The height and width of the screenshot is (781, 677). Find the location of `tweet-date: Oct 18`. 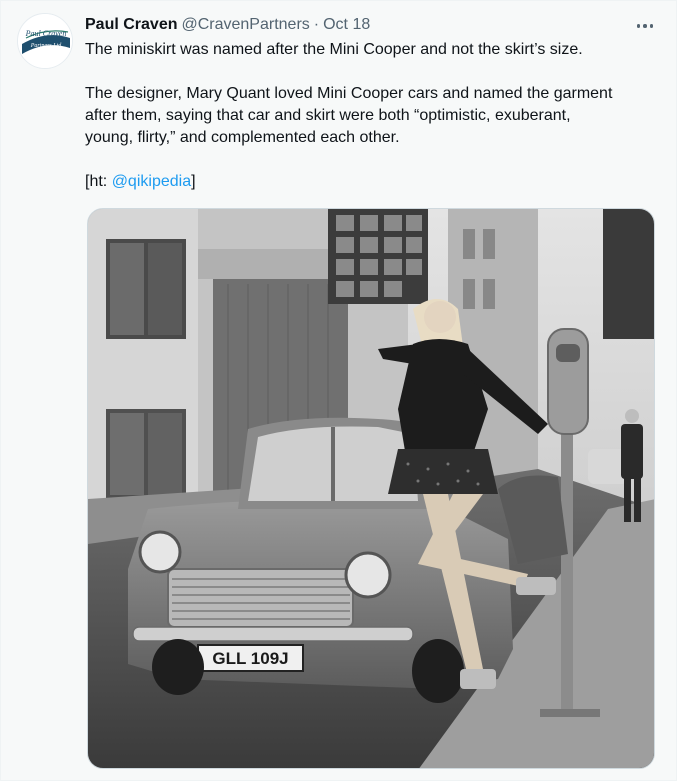

tweet-date: Oct 18 is located at coordinates (346, 25).